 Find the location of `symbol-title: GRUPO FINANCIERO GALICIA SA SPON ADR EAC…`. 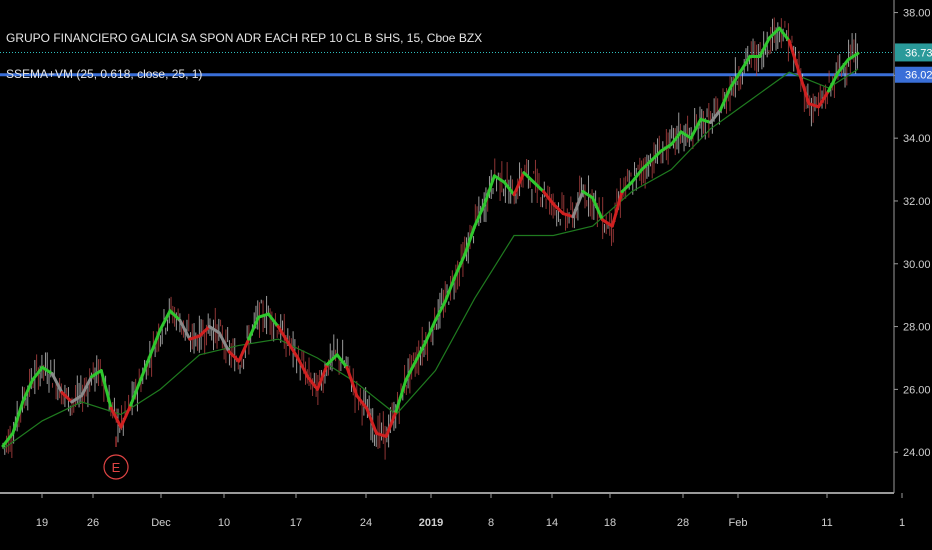

symbol-title: GRUPO FINANCIERO GALICIA SA SPON ADR EAC… is located at coordinates (244, 38).